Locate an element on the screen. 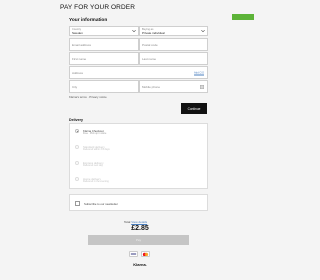 This screenshot has width=320, height=280. newsletter-label: Subscribe to our newsletter is located at coordinates (101, 203).